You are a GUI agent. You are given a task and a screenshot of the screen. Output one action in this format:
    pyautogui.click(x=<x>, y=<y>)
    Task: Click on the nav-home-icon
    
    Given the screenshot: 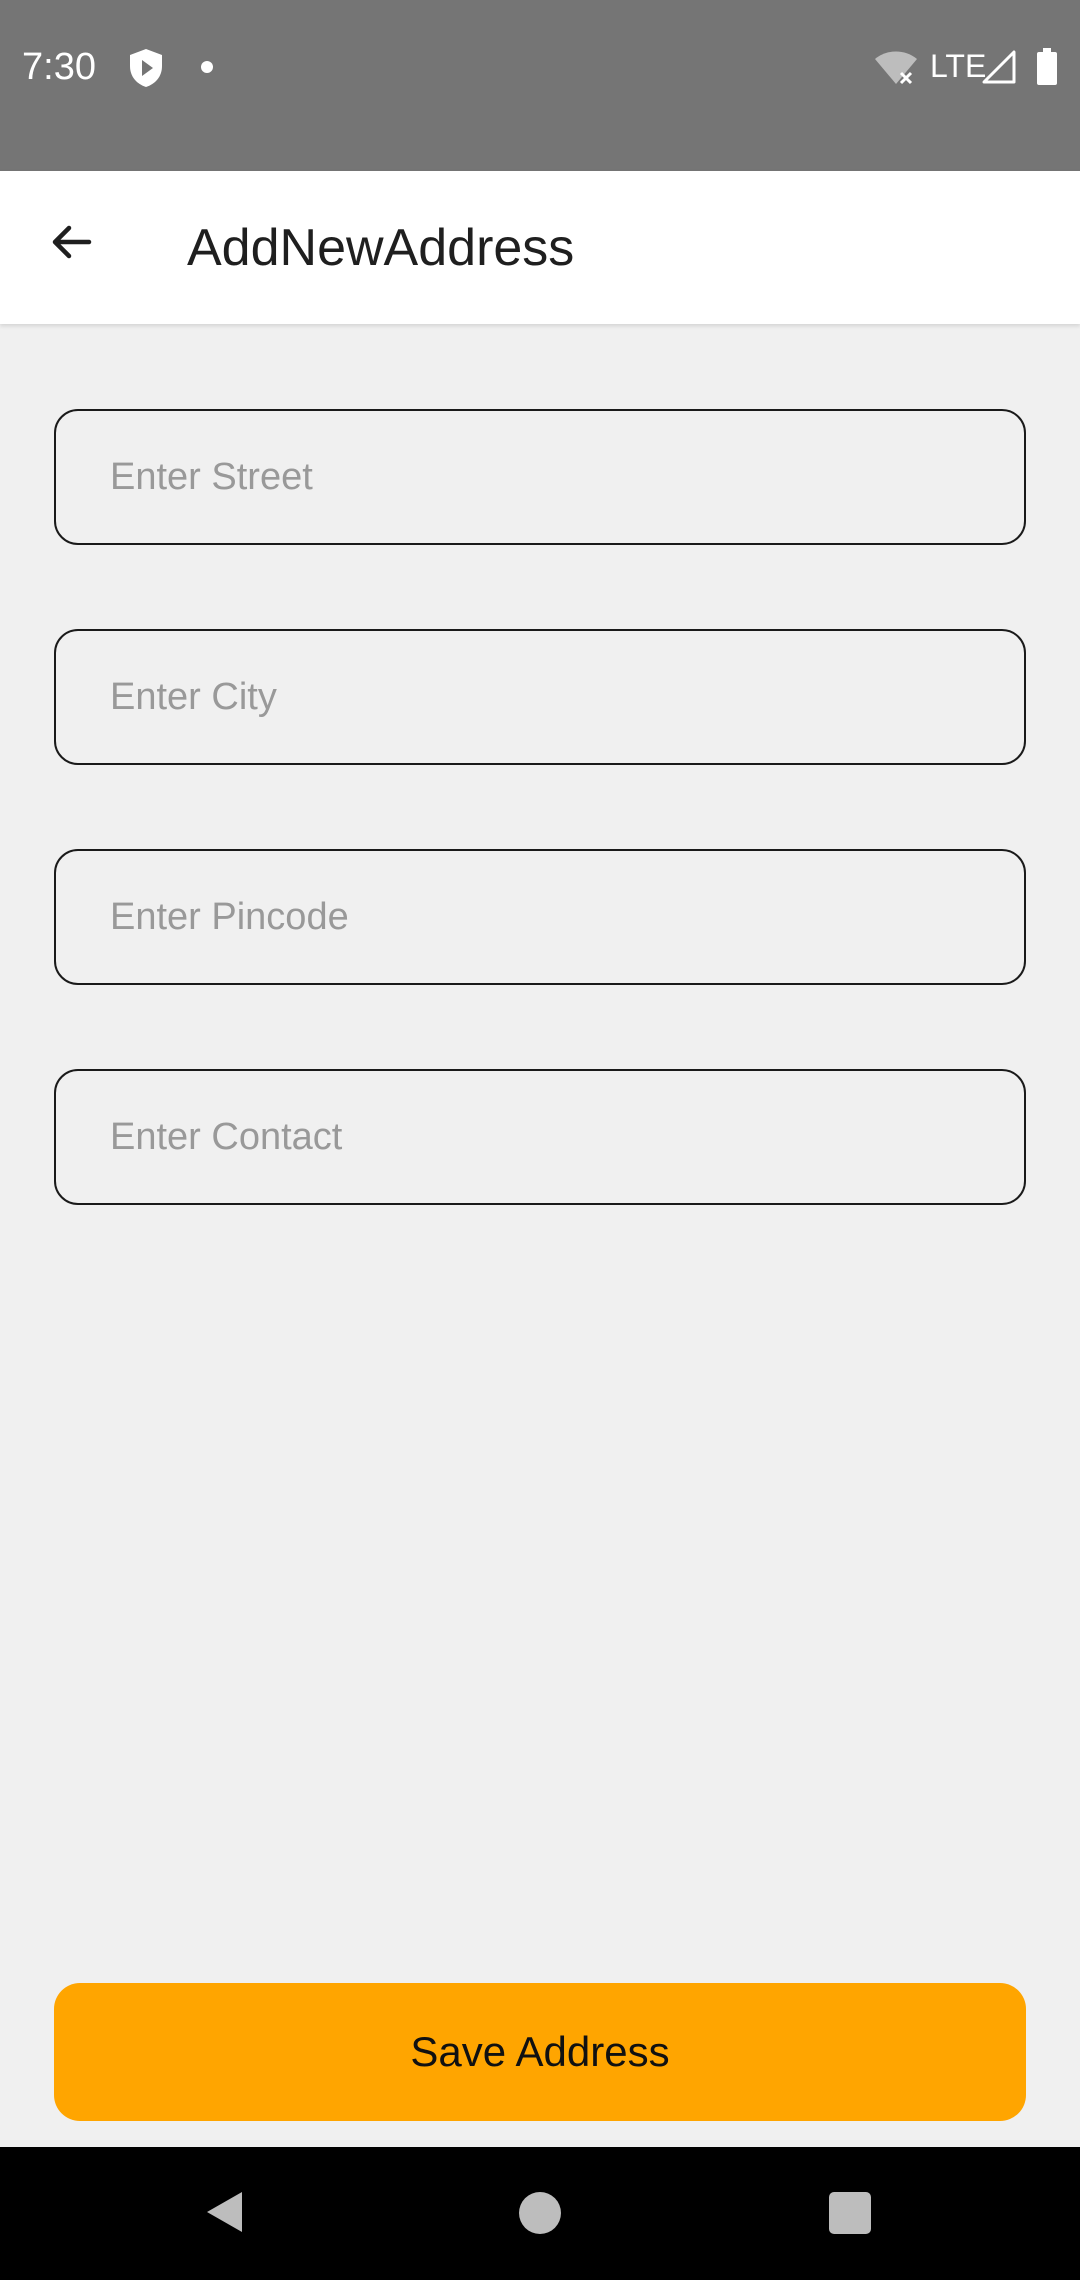 What is the action you would take?
    pyautogui.click(x=540, y=2213)
    